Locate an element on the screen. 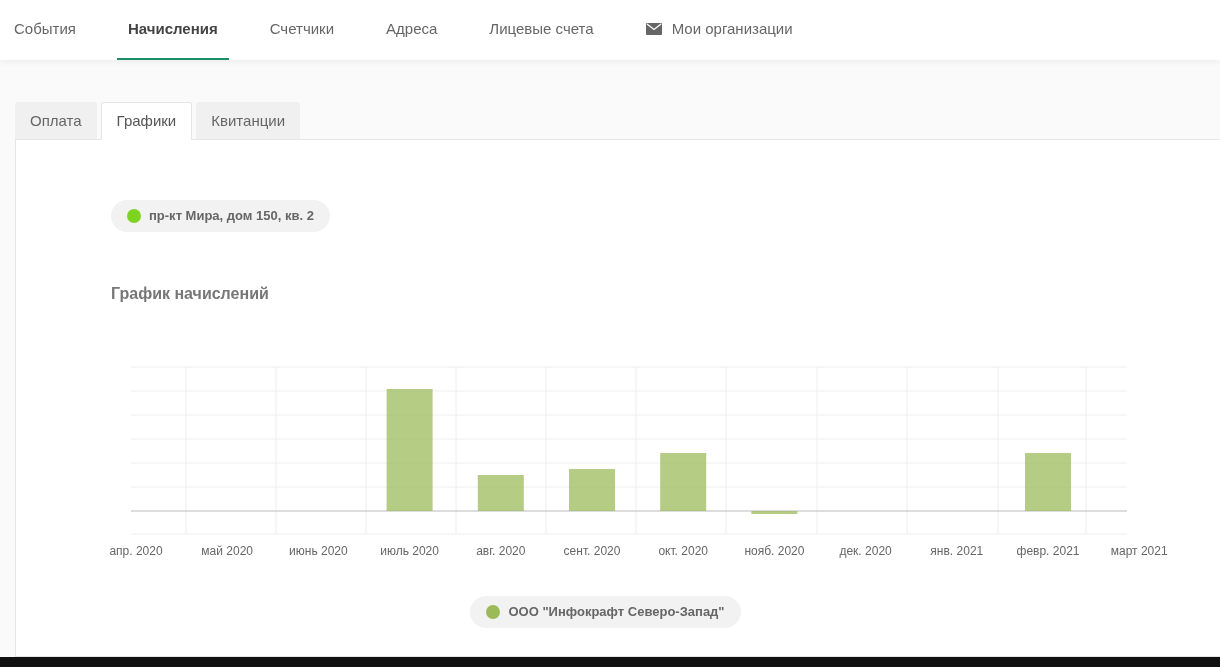 Image resolution: width=1220 pixels, height=667 pixels. nav-tab: Счетчики is located at coordinates (302, 30).